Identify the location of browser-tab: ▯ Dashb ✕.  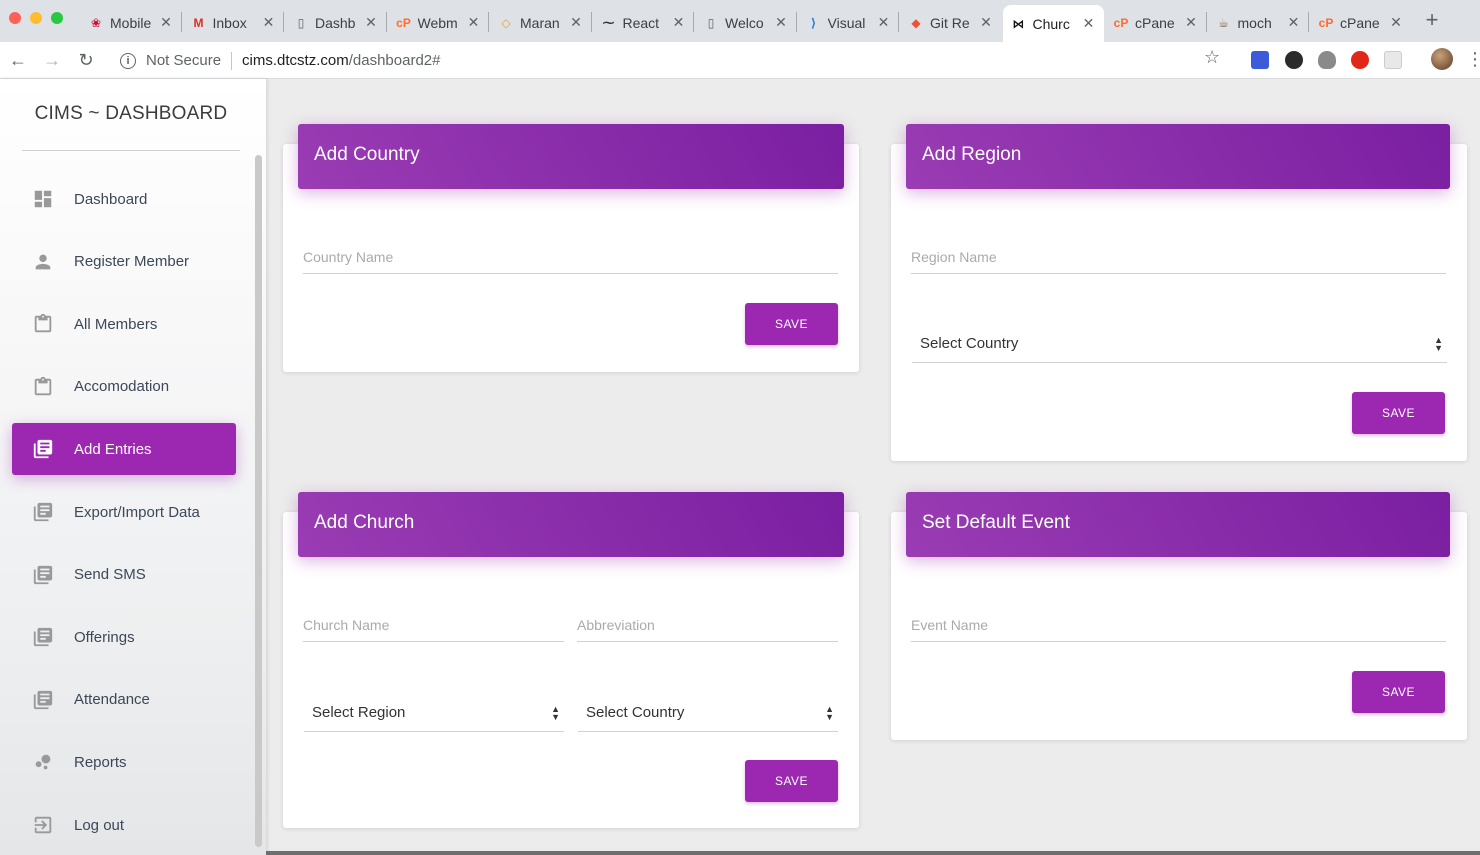
(335, 22).